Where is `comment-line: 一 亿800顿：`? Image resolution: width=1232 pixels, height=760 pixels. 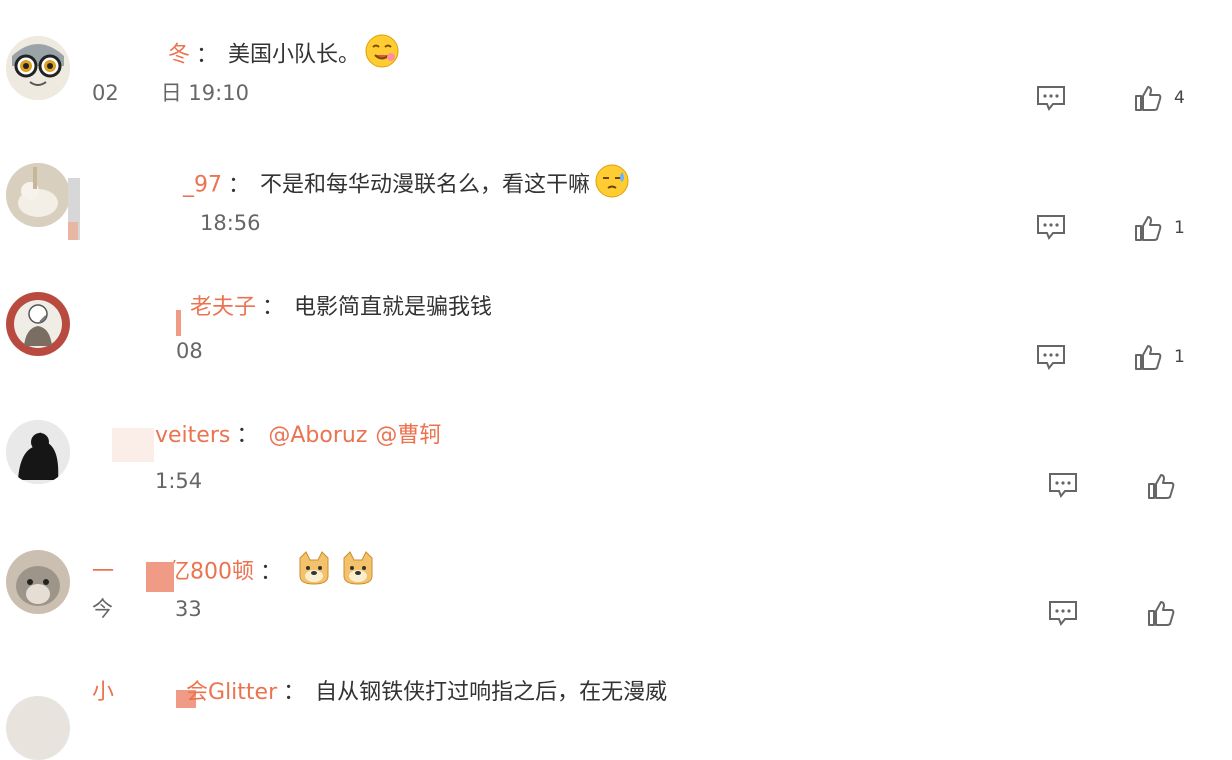 comment-line: 一 亿800顿： is located at coordinates (234, 572).